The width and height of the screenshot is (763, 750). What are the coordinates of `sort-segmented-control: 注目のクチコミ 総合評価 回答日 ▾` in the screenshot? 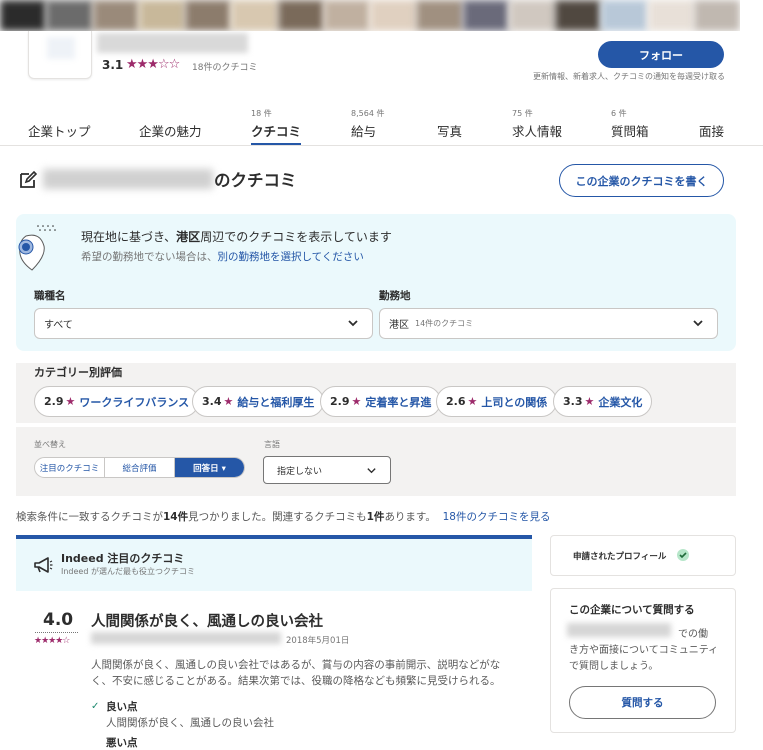 It's located at (139, 467).